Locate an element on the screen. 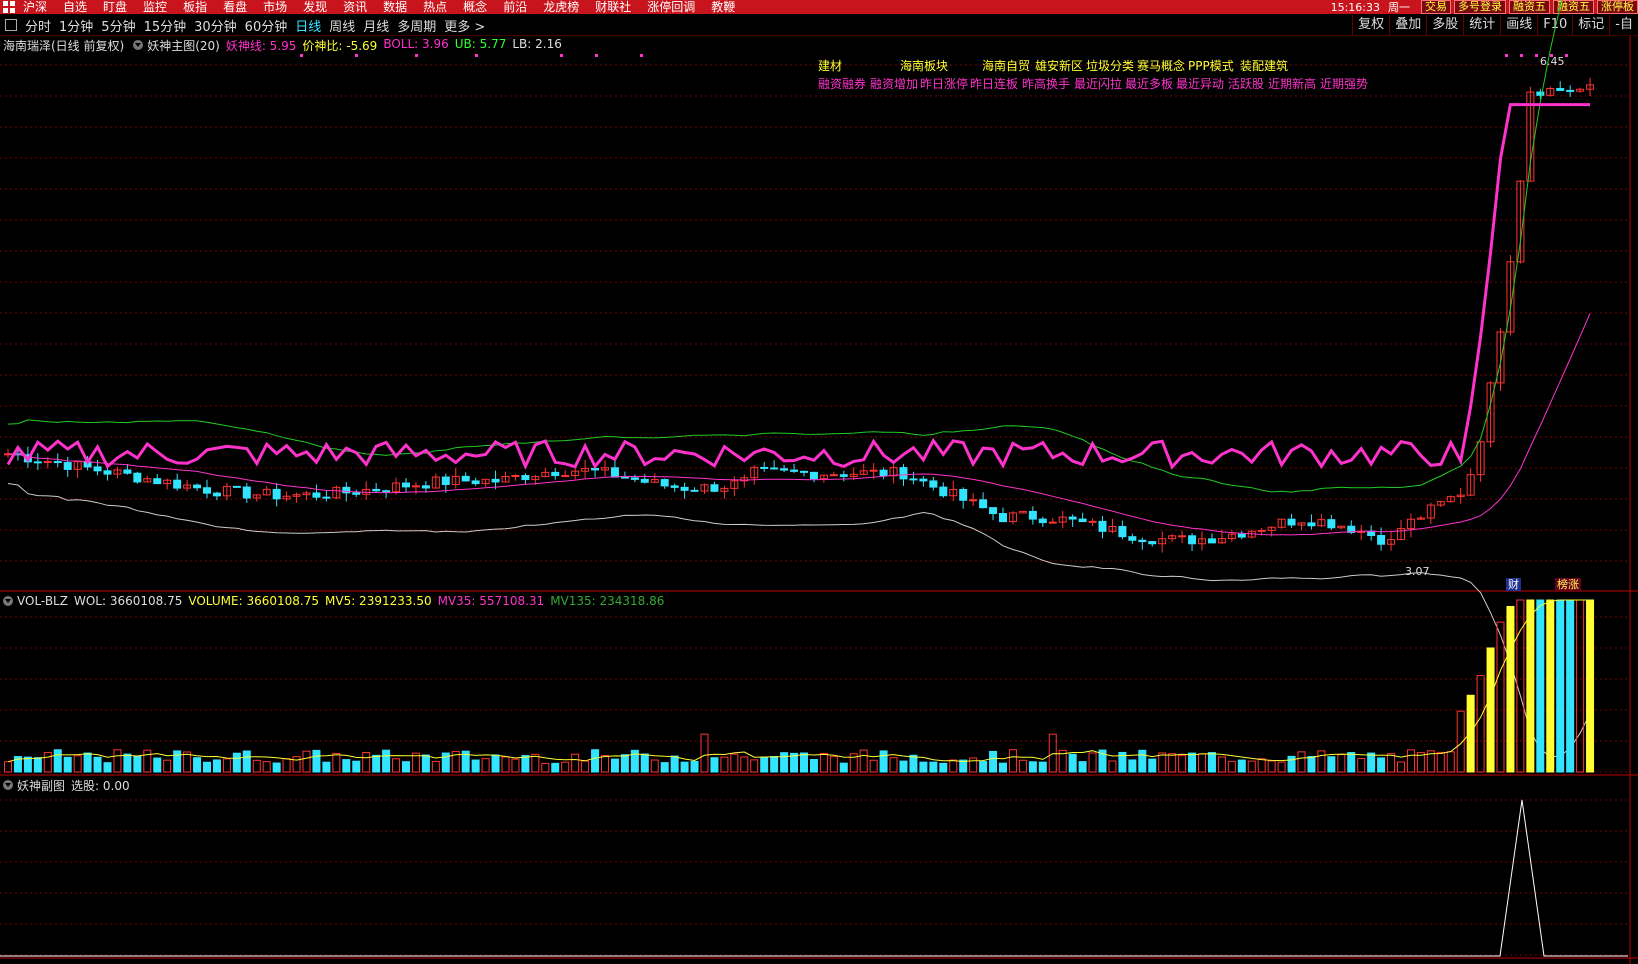  low-price-label: 3.07 is located at coordinates (1417, 571).